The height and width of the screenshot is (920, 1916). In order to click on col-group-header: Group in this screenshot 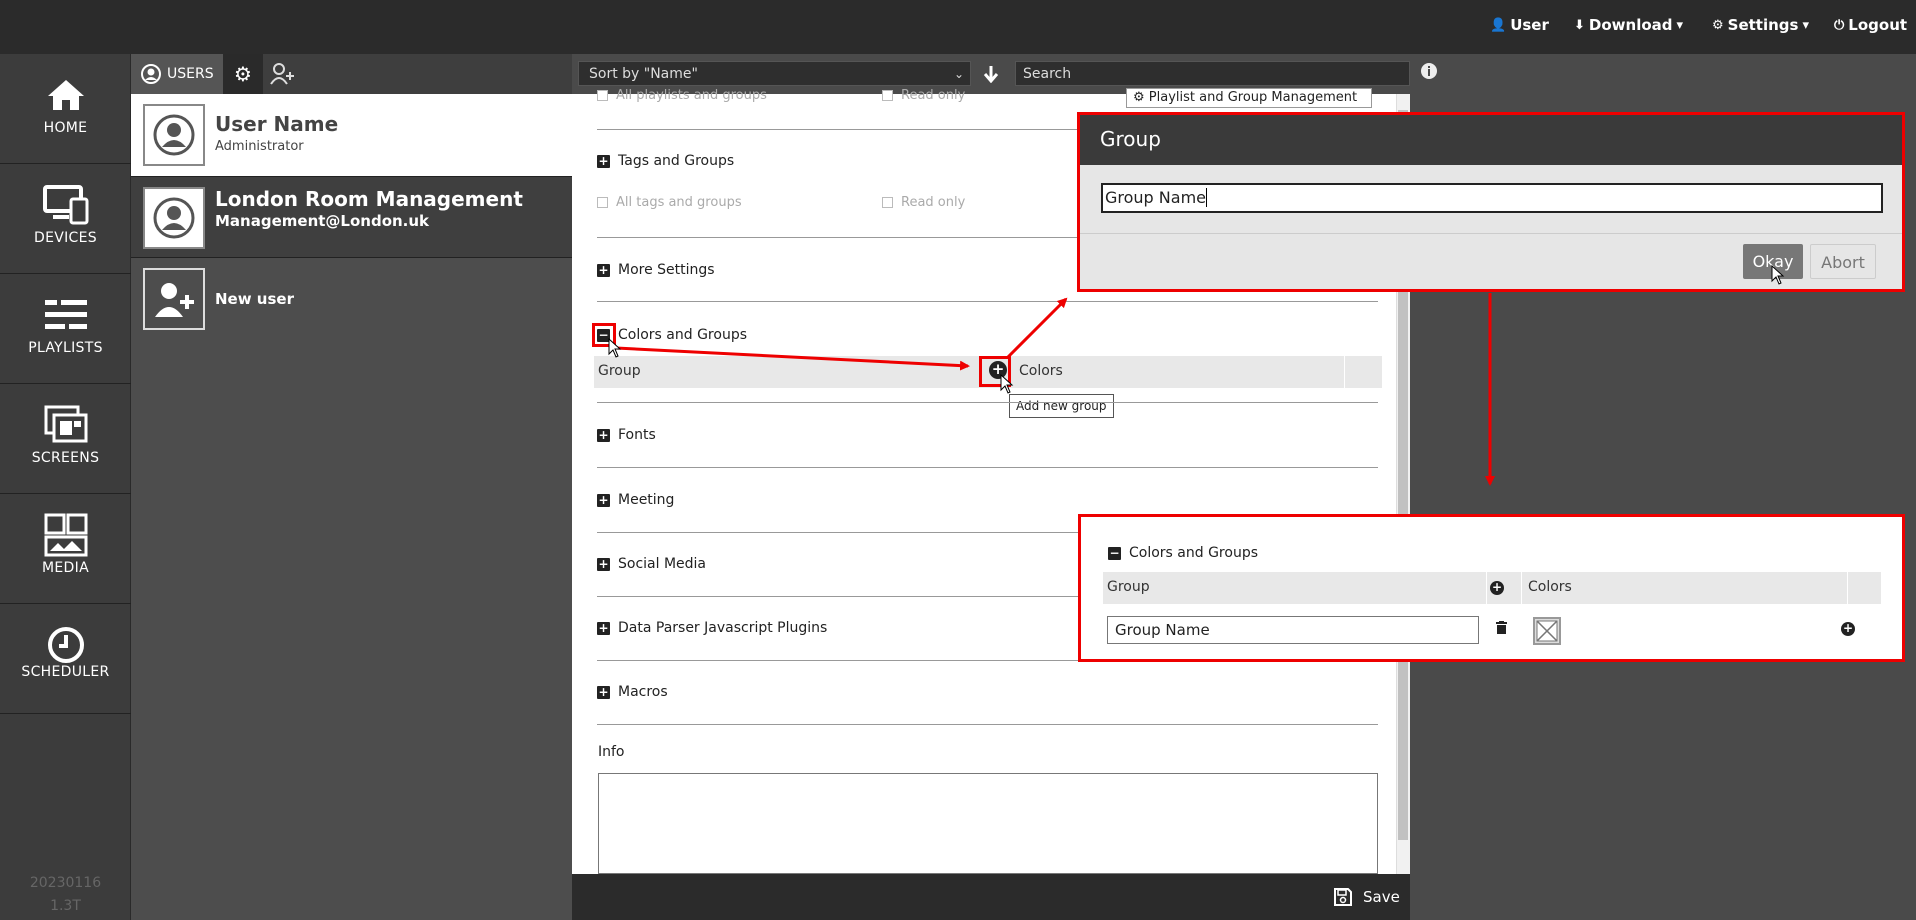, I will do `click(1128, 587)`.